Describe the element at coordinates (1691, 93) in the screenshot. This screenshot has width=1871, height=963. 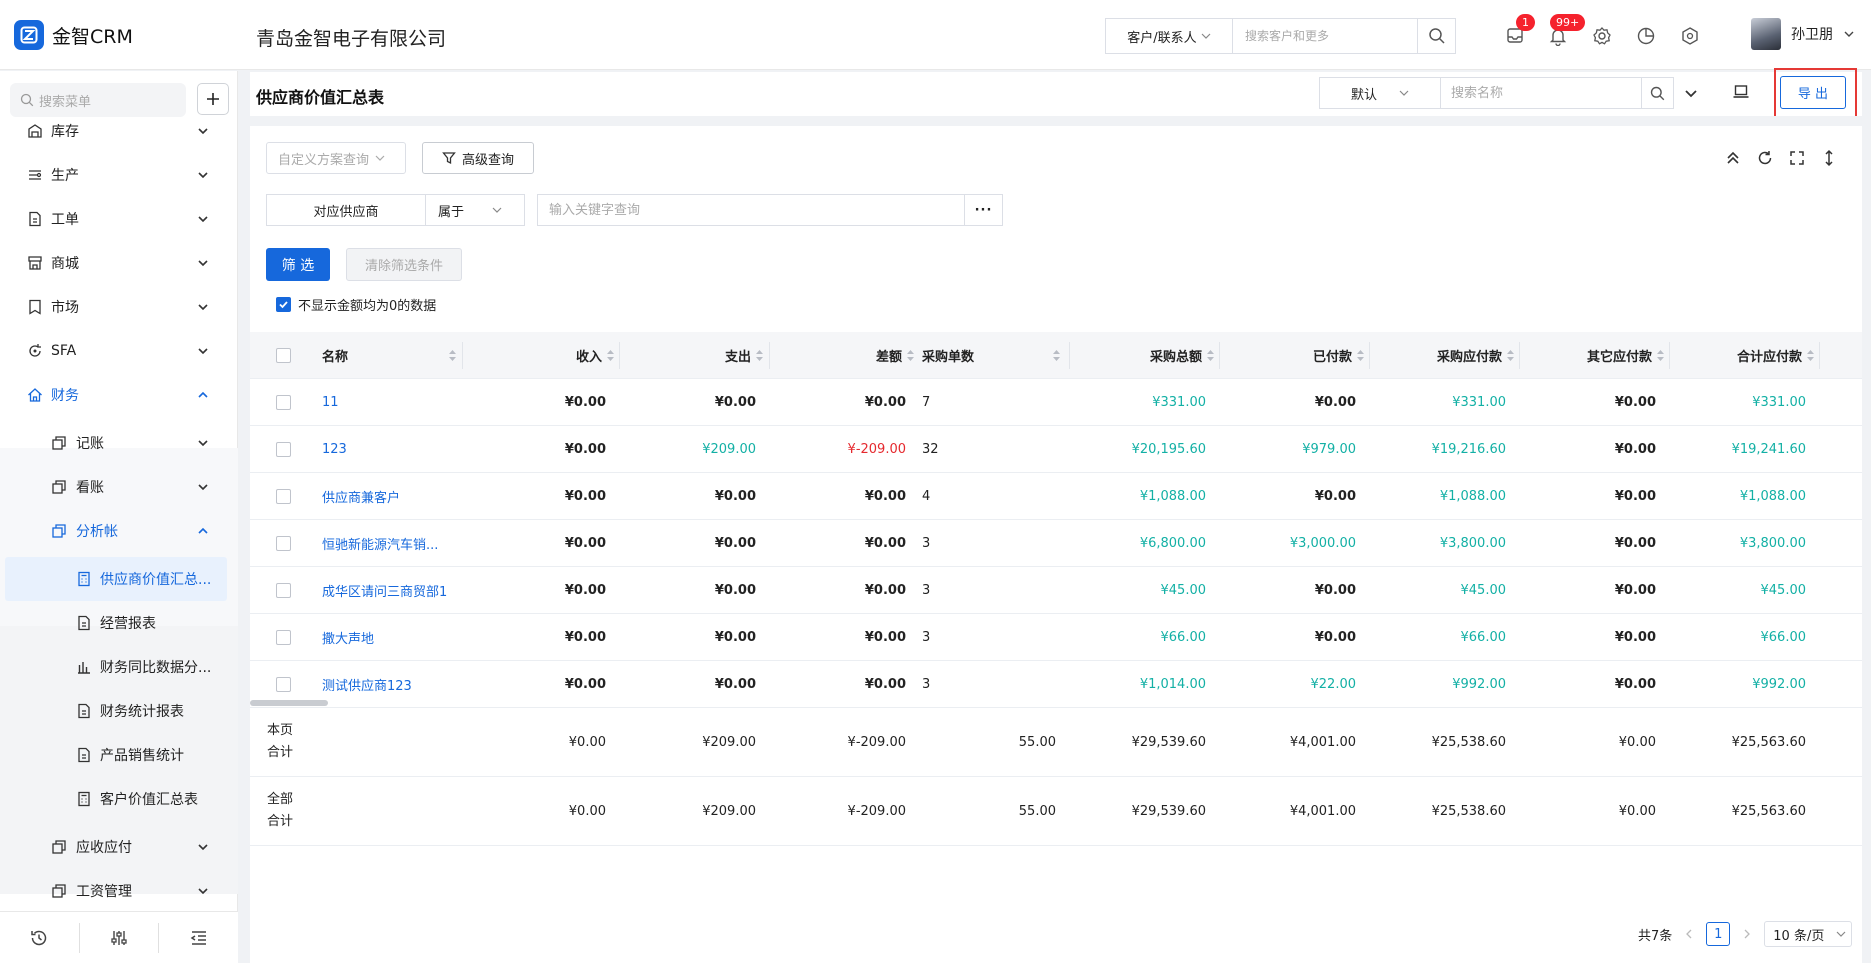
I see `expand-toolbar-button` at that location.